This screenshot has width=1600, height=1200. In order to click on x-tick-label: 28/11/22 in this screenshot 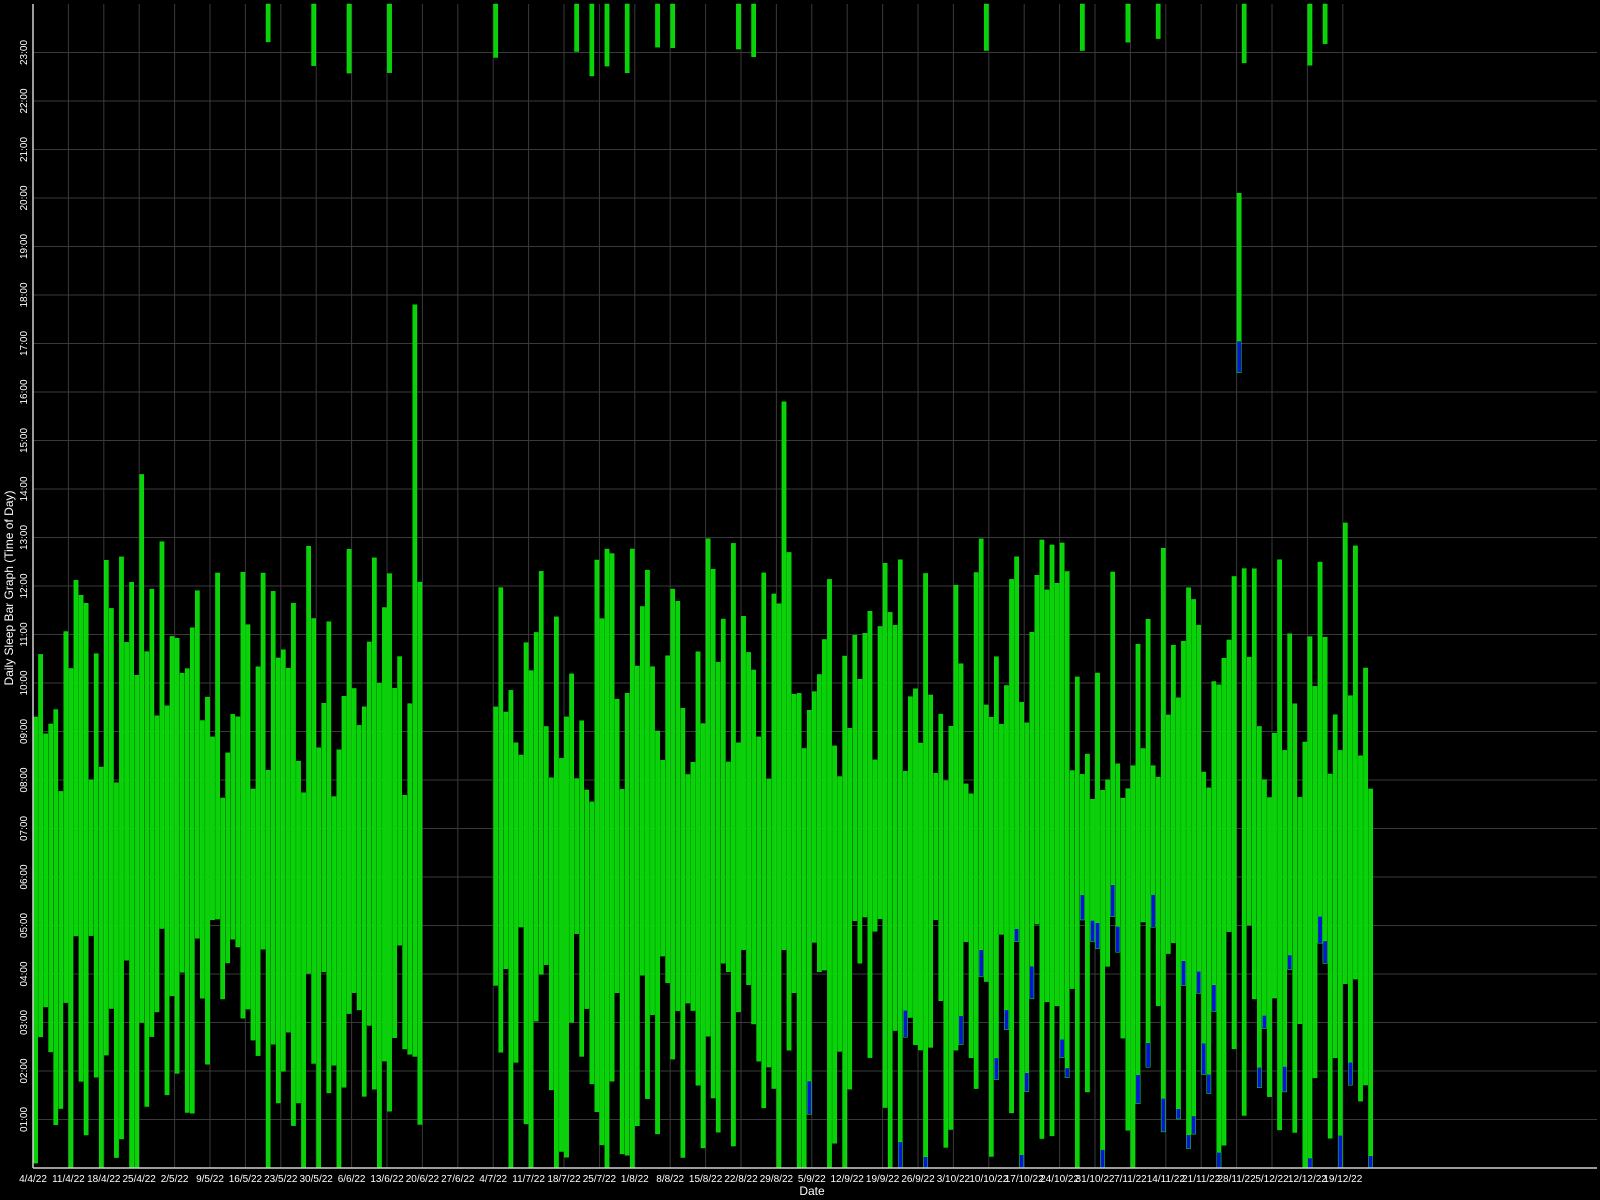, I will do `click(1237, 1179)`.